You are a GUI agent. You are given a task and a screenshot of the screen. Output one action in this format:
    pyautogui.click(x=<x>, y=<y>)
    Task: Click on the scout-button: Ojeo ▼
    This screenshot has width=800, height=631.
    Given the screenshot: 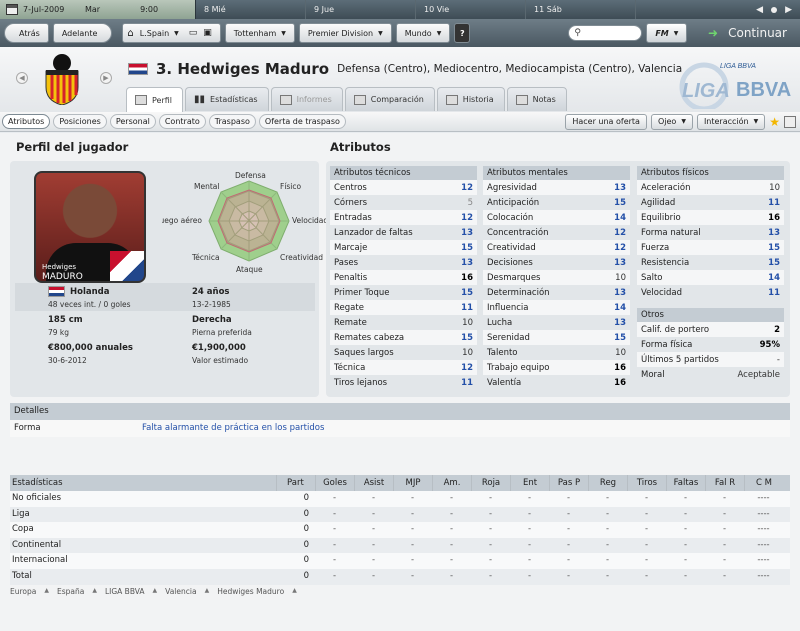 What is the action you would take?
    pyautogui.click(x=671, y=121)
    